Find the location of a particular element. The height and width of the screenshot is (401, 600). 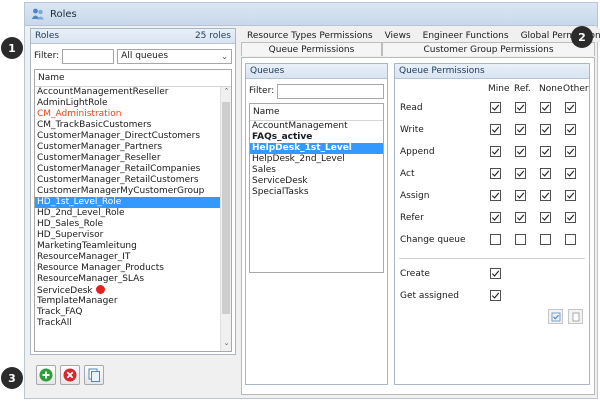

role-list-item: TrackAll is located at coordinates (128, 323).